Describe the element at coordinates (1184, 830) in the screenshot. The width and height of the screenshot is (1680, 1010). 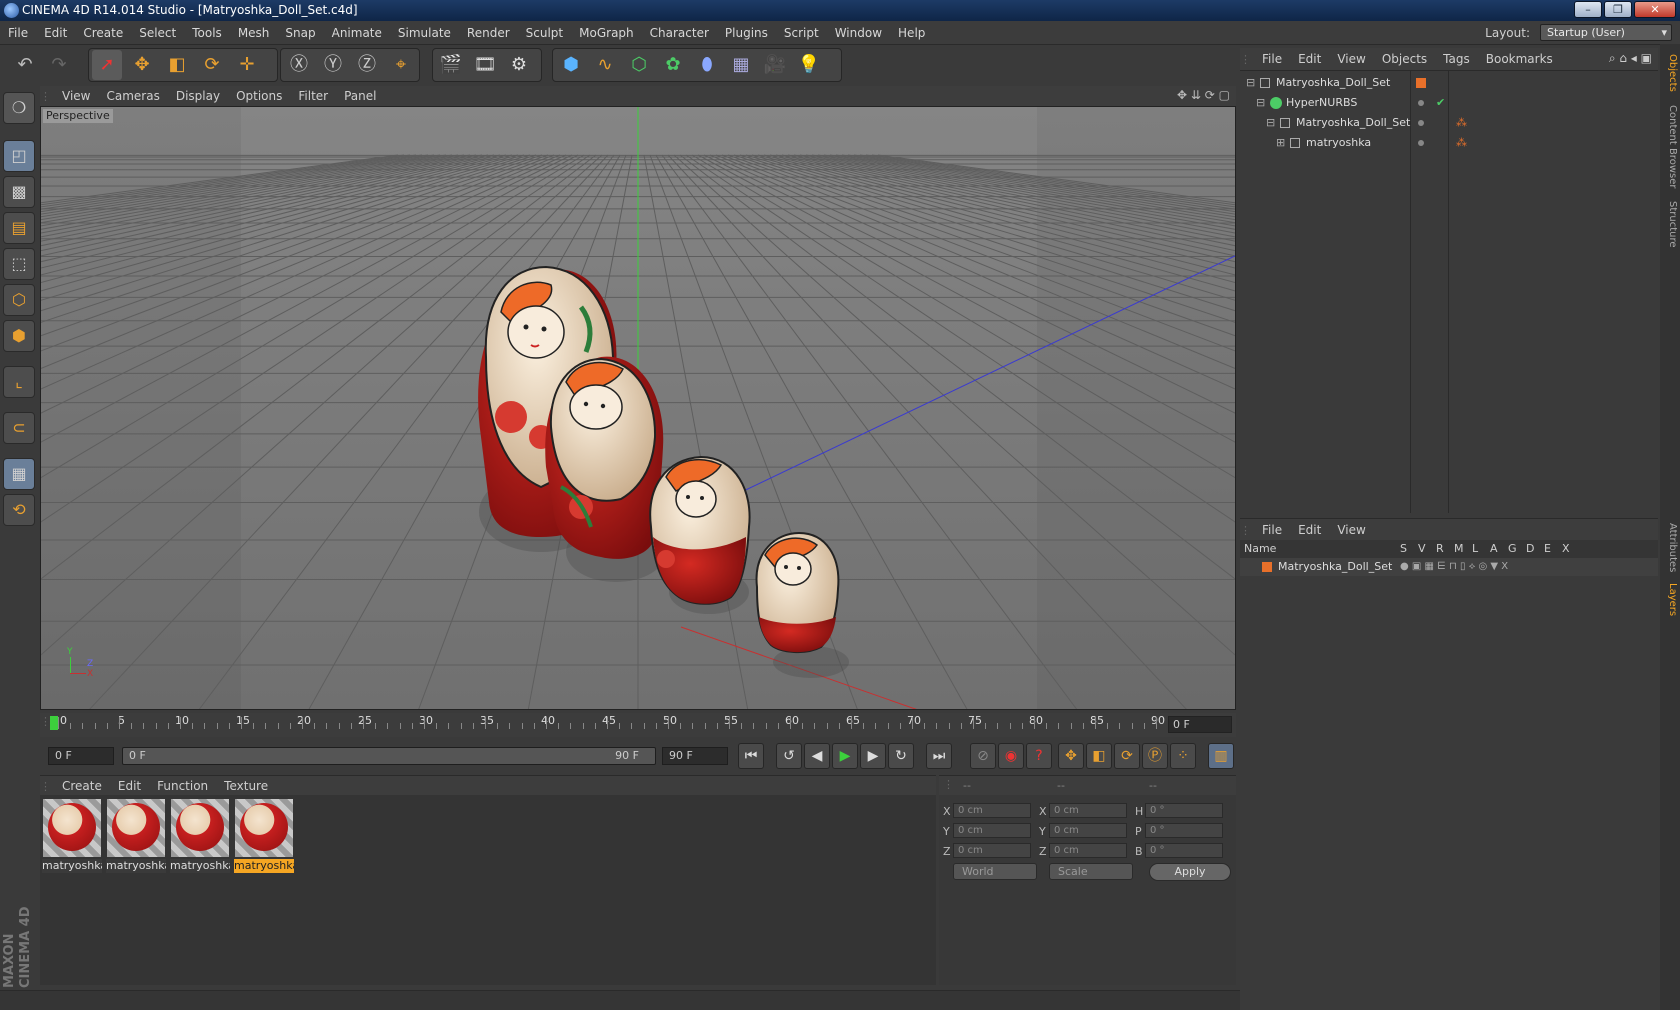
I see `rotation-p-field: 0 °` at that location.